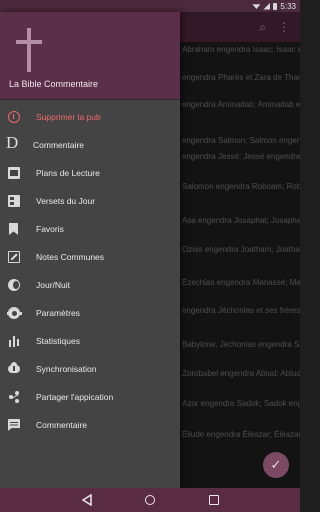 Image resolution: width=320 pixels, height=512 pixels. I want to click on menu-item-notes: Notes Communes, so click(90, 257).